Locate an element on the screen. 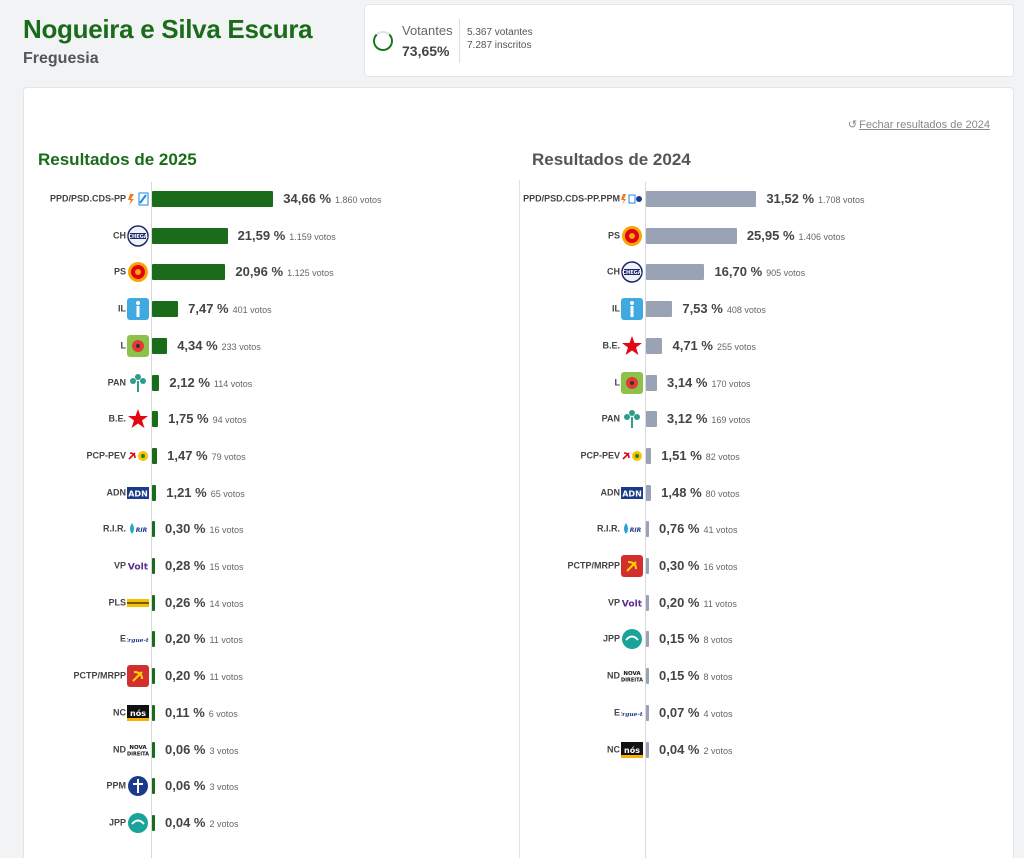 Image resolution: width=1024 pixels, height=858 pixels. jpp-logo is located at coordinates (138, 823).